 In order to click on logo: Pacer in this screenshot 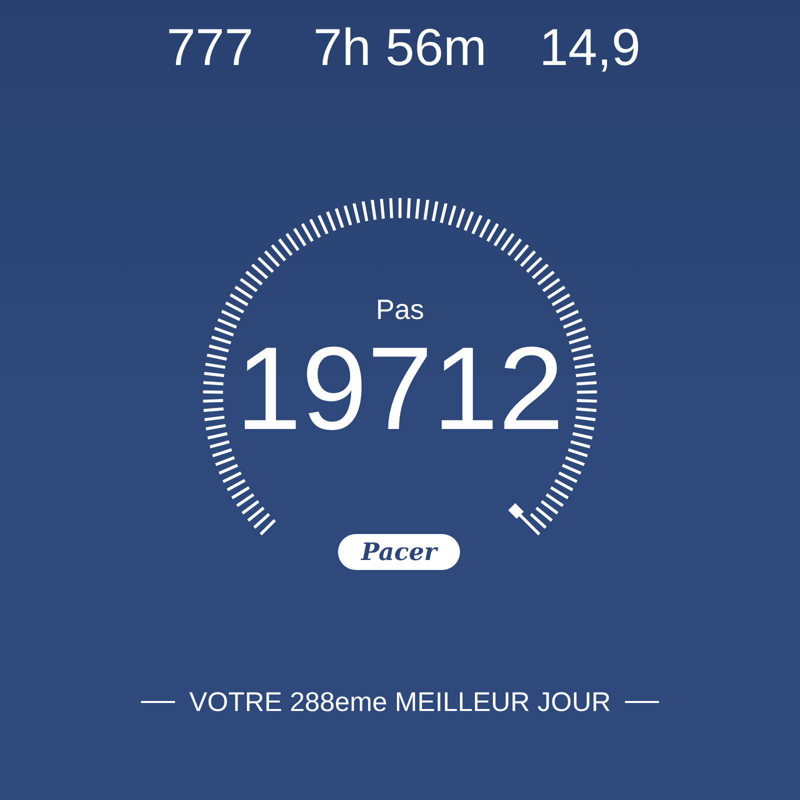, I will do `click(399, 552)`.